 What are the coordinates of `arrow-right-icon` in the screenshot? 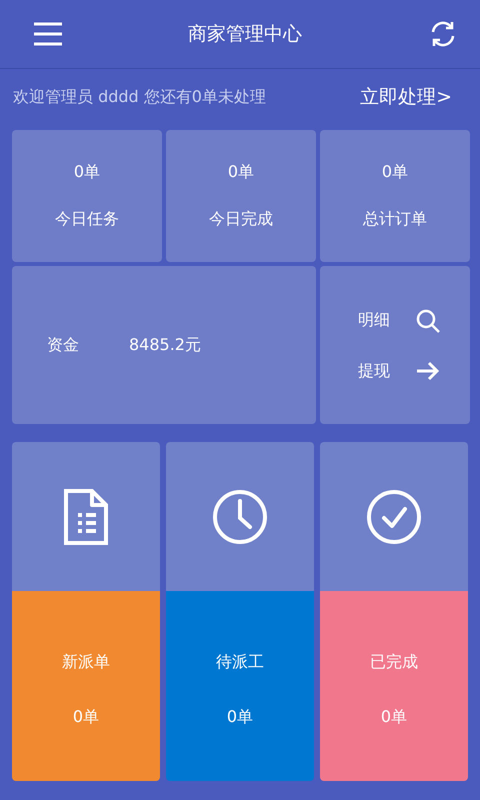 It's located at (428, 371).